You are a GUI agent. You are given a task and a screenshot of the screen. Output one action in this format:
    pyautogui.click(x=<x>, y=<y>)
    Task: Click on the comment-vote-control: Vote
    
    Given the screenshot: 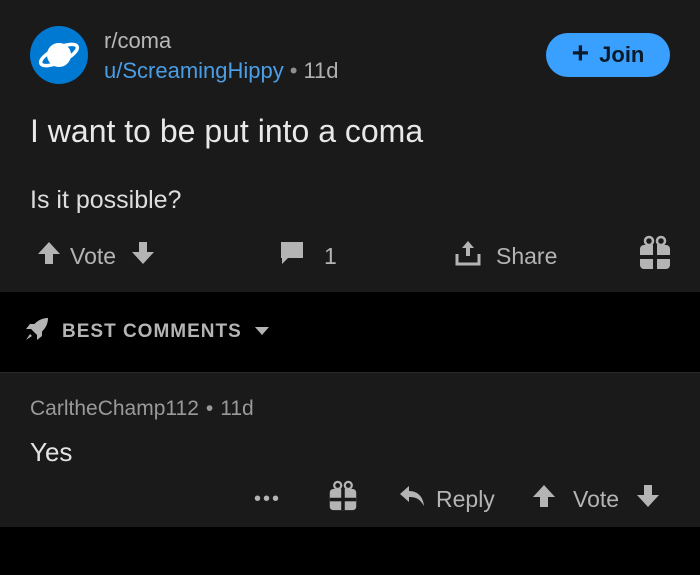 What is the action you would take?
    pyautogui.click(x=596, y=499)
    